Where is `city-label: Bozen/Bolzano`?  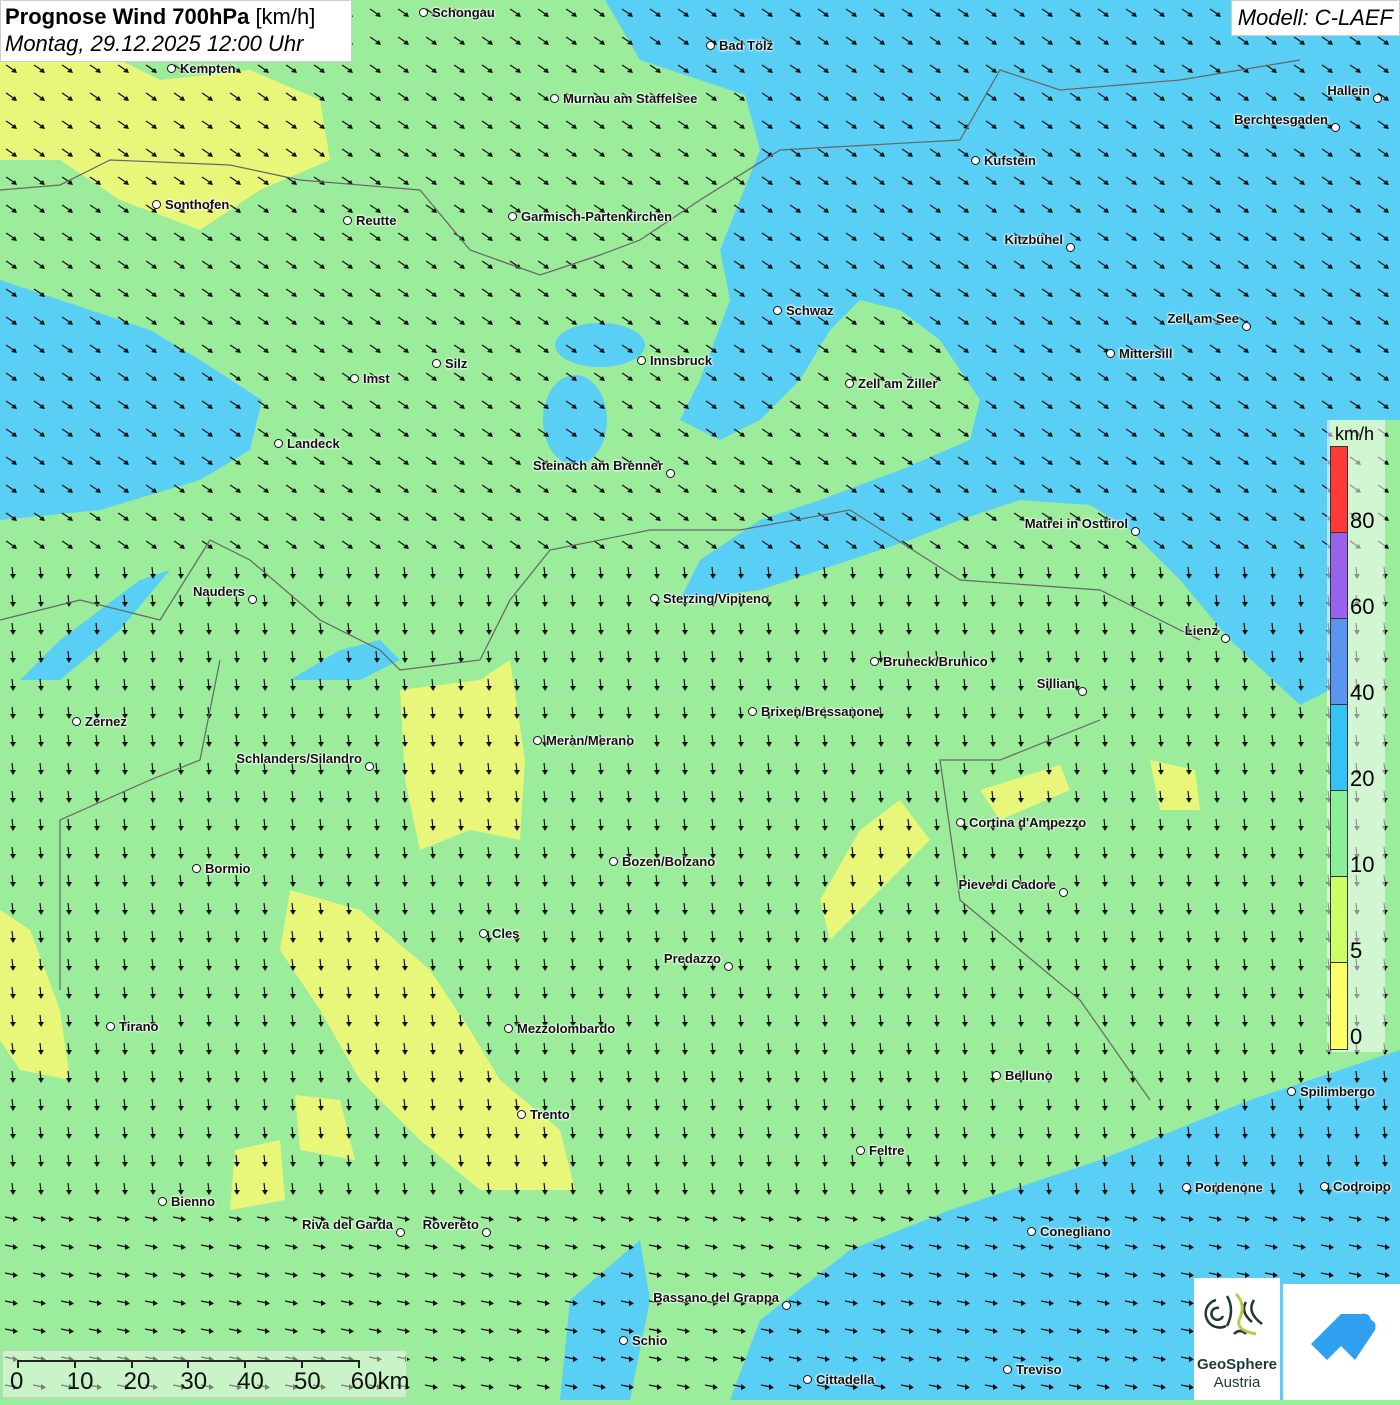 city-label: Bozen/Bolzano is located at coordinates (668, 861).